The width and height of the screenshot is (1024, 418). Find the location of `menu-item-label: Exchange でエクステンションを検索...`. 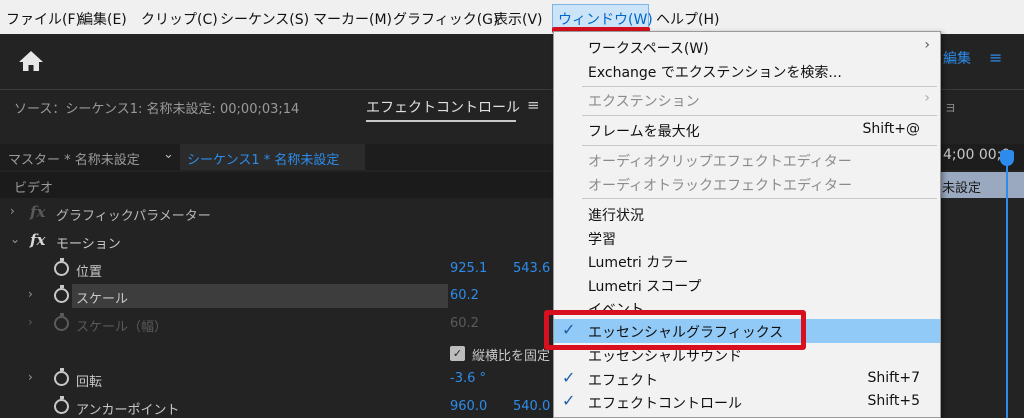

menu-item-label: Exchange でエクステンションを検索... is located at coordinates (715, 73).